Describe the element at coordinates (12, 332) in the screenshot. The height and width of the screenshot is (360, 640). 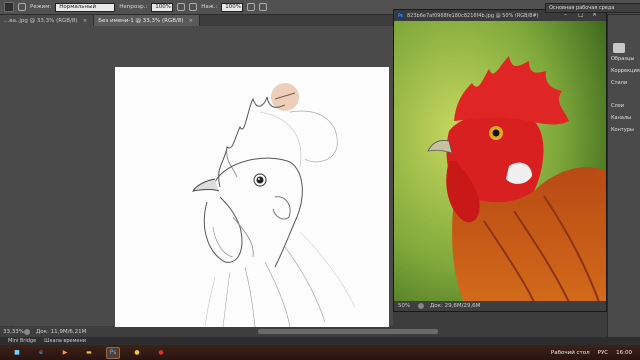
I see `zoom-level: 33,33%` at that location.